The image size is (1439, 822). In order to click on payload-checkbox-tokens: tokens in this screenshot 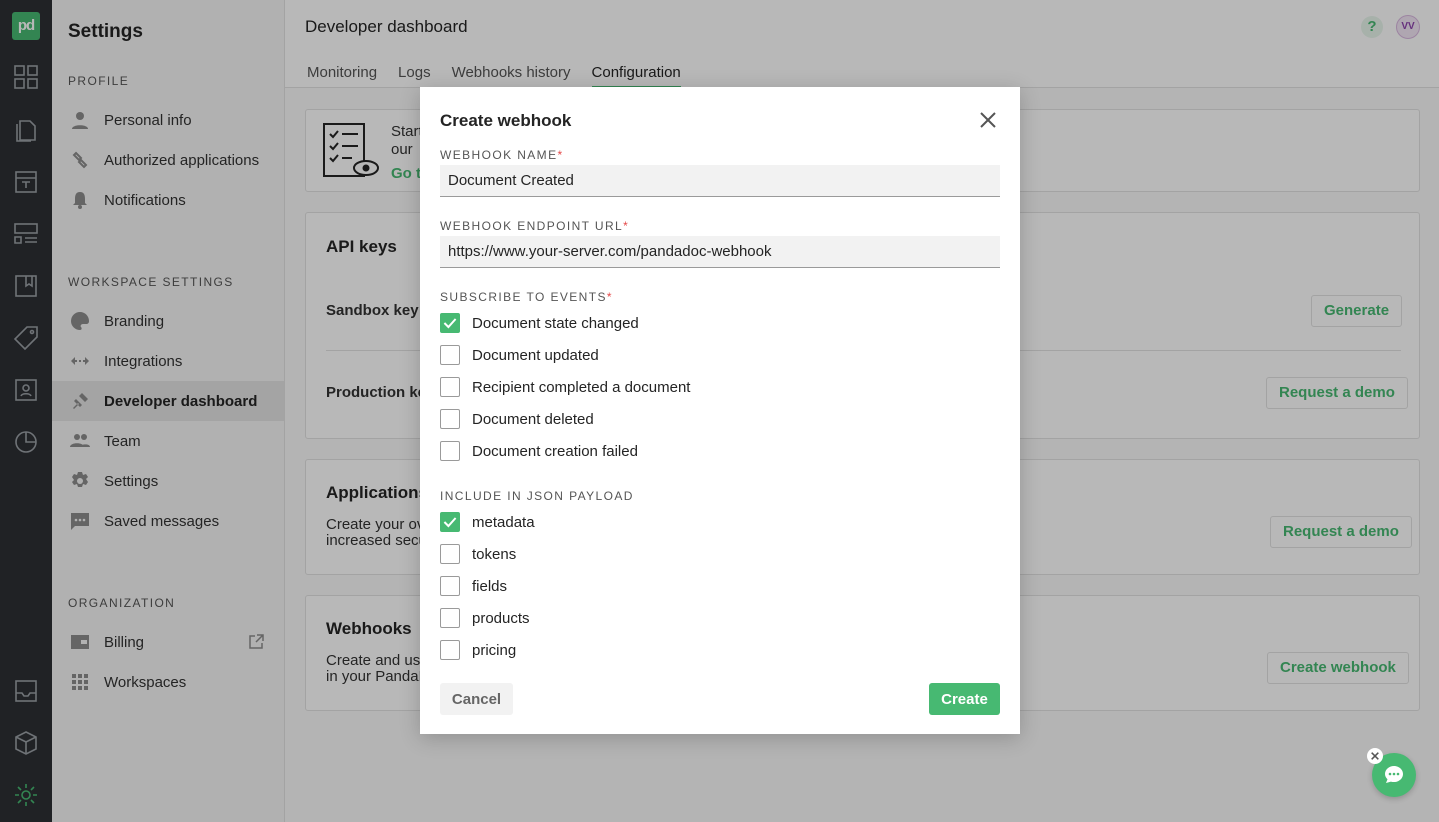, I will do `click(478, 554)`.